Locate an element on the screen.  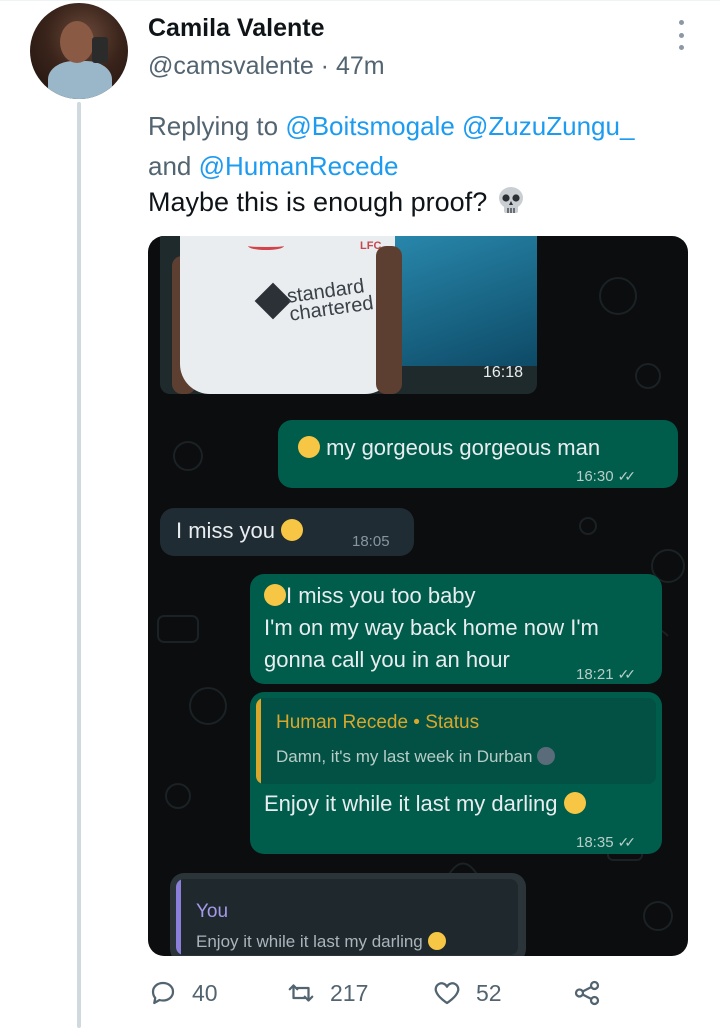
reply-button: 40 is located at coordinates (183, 993).